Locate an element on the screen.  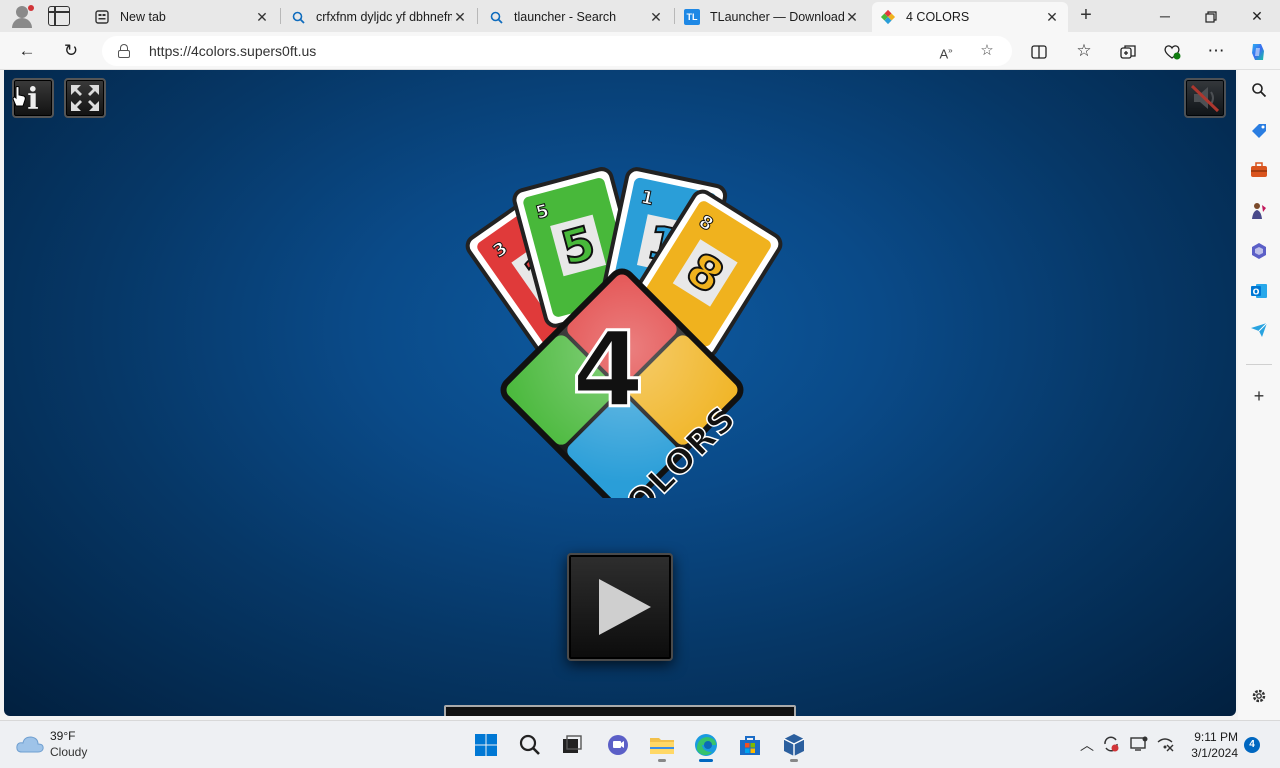
tab-search-1: crfxfnm dyljdc yf dbhnefmye ✕ is located at coordinates (379, 17).